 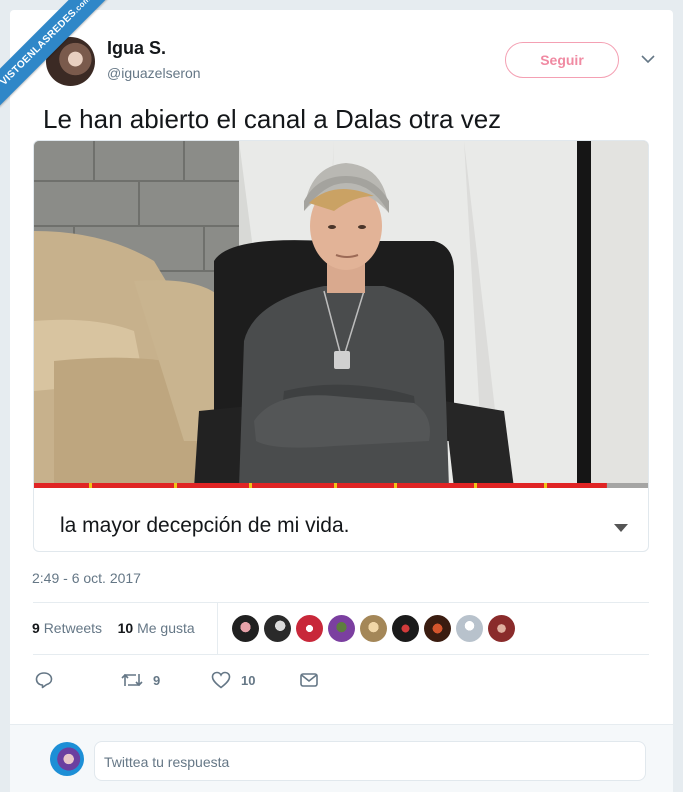 I want to click on envelope-icon, so click(x=309, y=680).